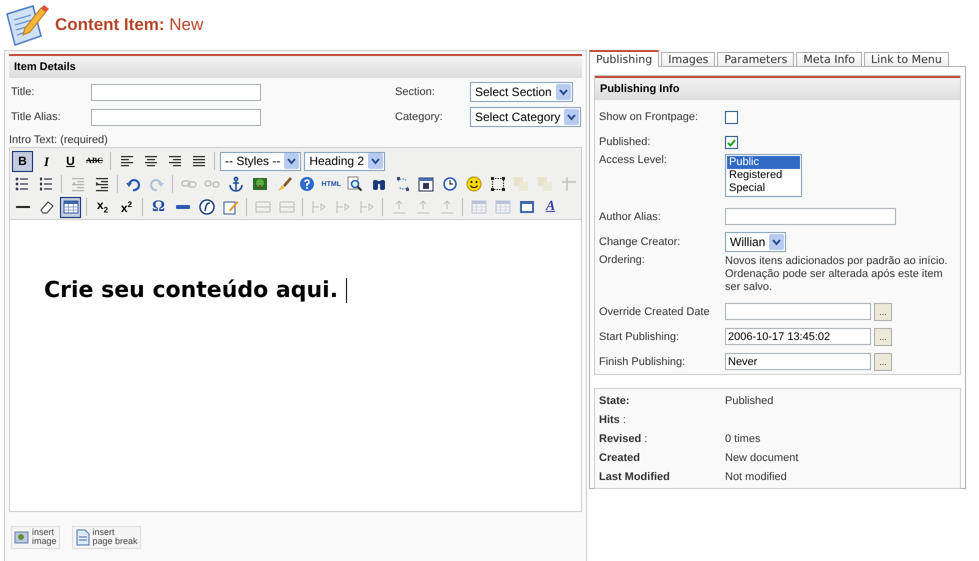  I want to click on tab: Meta Info, so click(829, 59).